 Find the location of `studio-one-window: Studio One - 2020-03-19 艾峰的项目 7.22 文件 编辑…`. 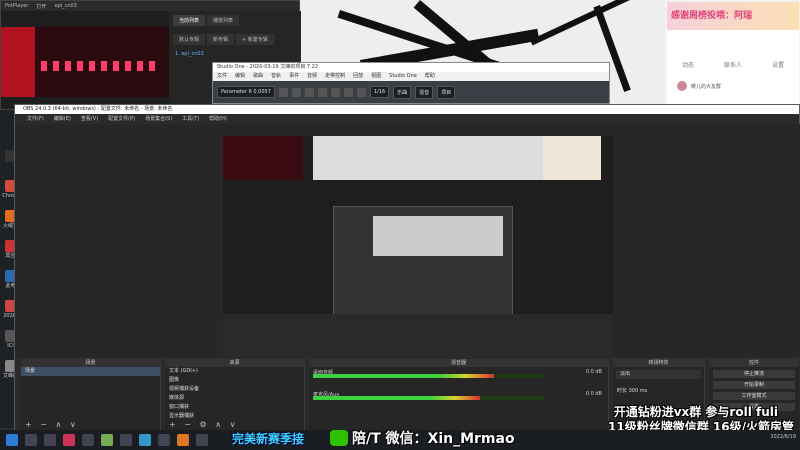

studio-one-window: Studio One - 2020-03-19 艾峰的项目 7.22 文件 编辑… is located at coordinates (411, 83).